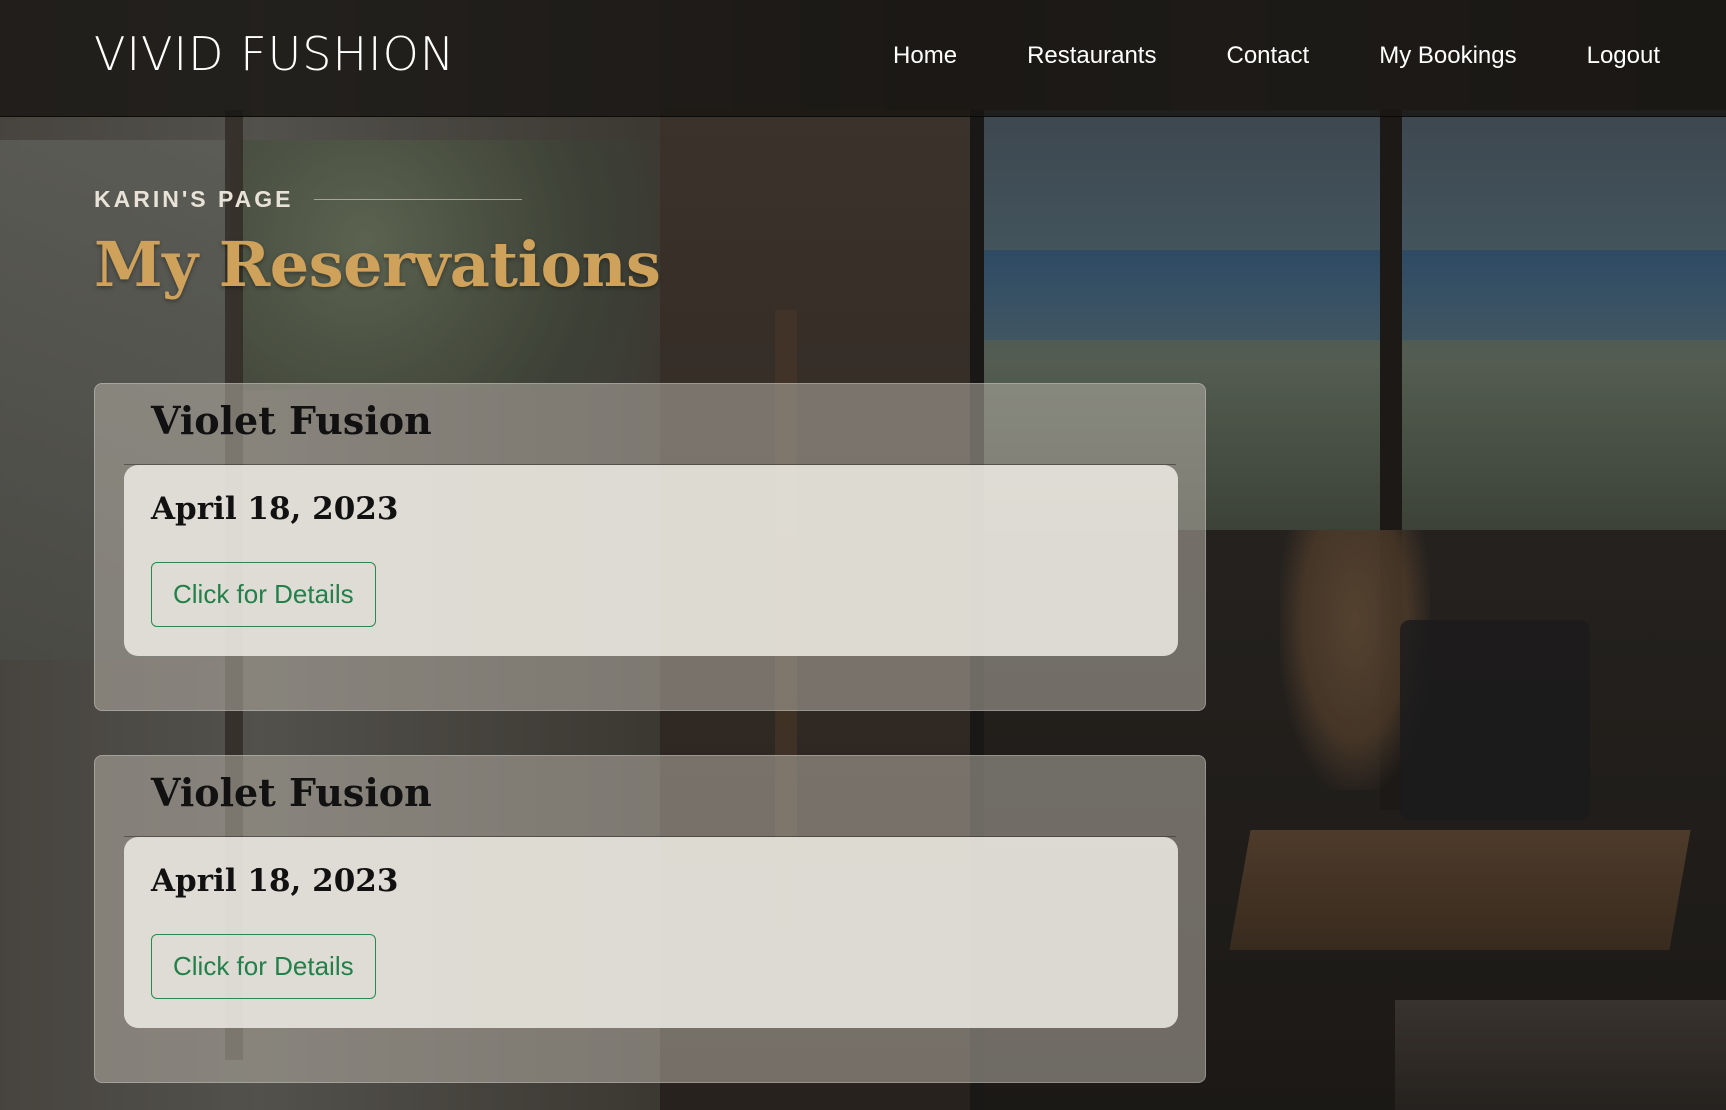  I want to click on nav-contact: Contact, so click(1267, 56).